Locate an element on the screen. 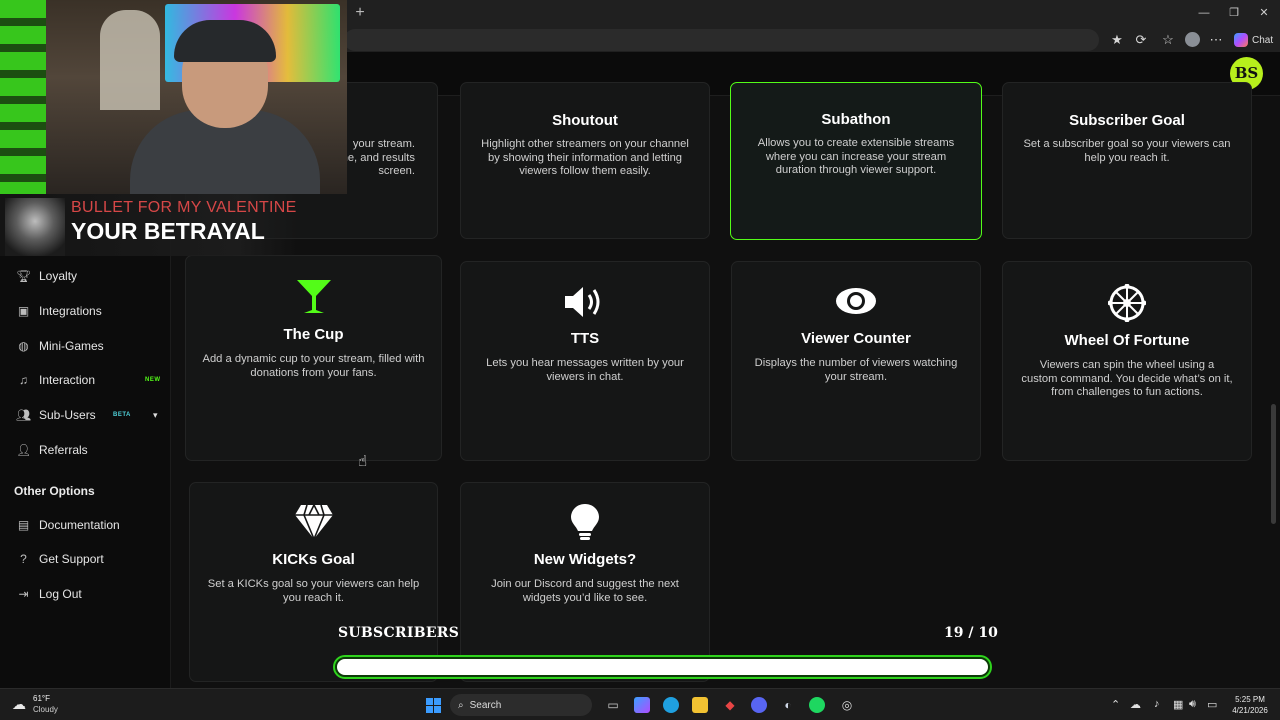 The image size is (1280, 720). favorite-star-icon: ★ is located at coordinates (1117, 40).